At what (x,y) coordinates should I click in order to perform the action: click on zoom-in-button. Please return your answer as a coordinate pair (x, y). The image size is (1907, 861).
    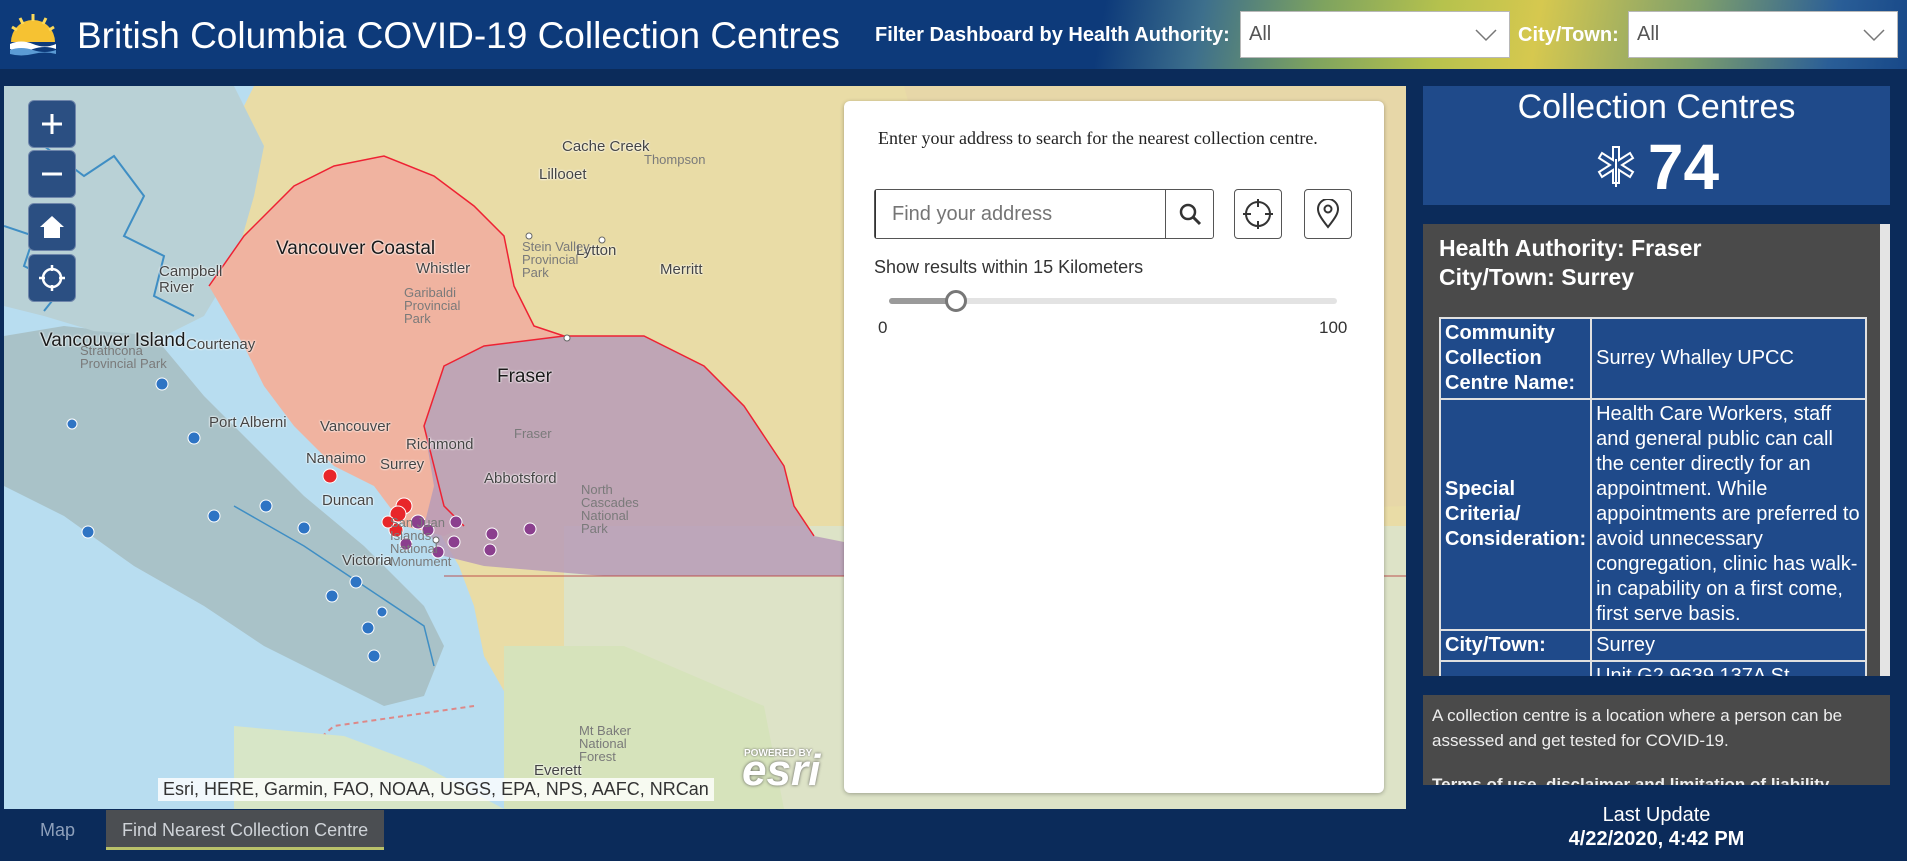
    Looking at the image, I should click on (52, 124).